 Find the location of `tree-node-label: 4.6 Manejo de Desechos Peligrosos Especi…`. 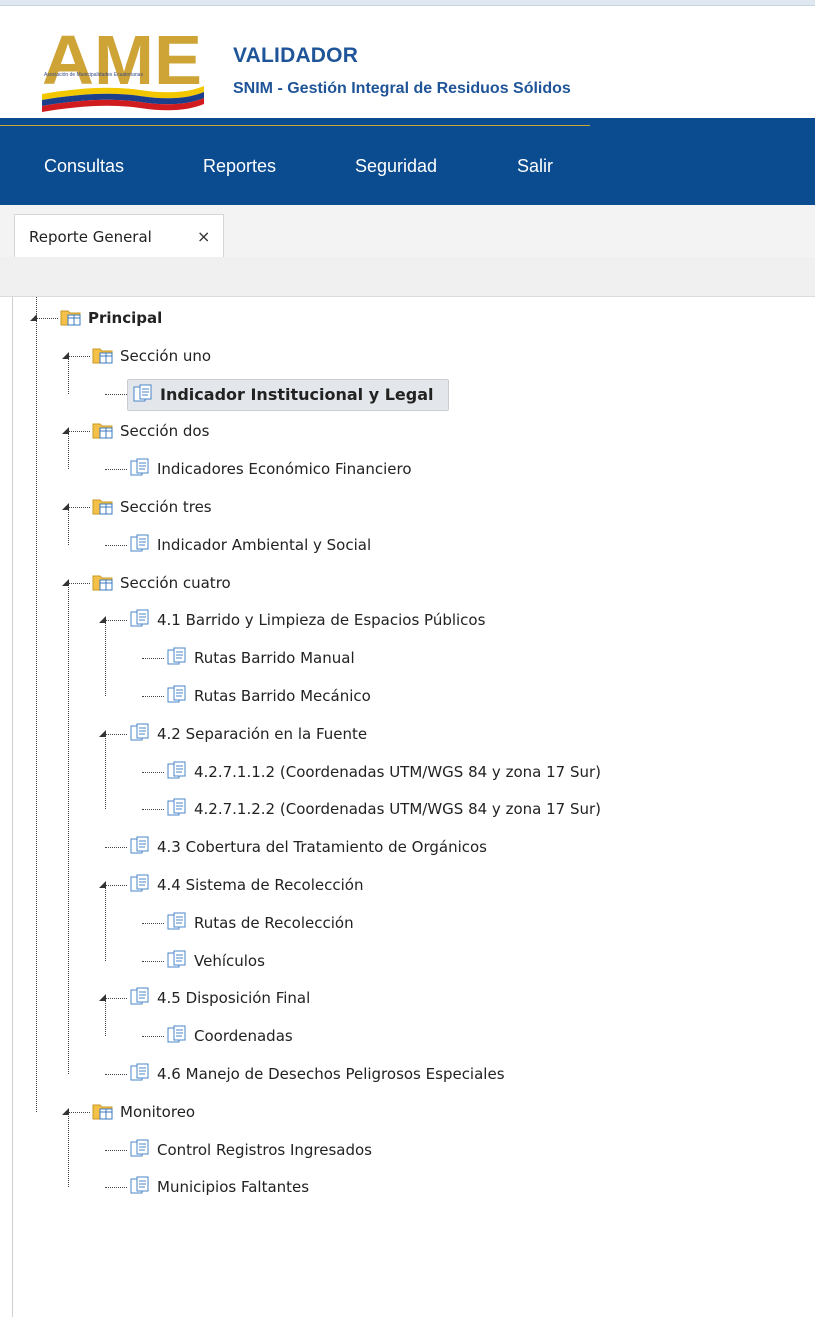

tree-node-label: 4.6 Manejo de Desechos Peligrosos Especi… is located at coordinates (331, 1074).